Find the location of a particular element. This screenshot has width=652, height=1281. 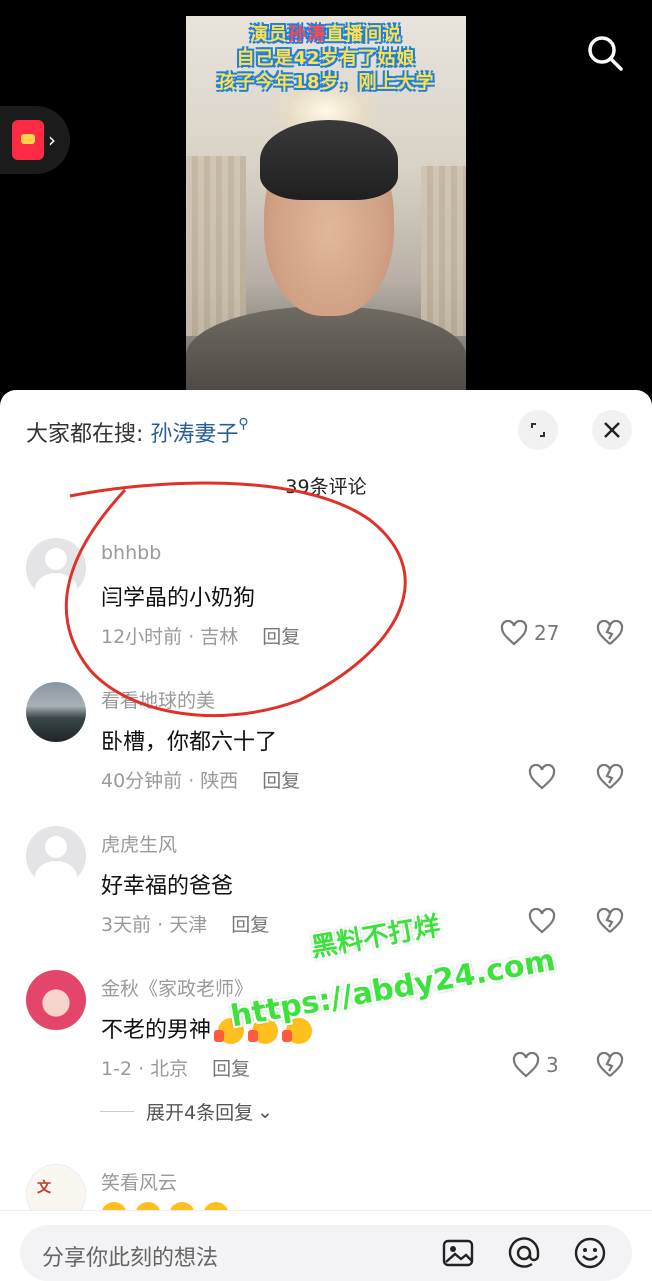

comment-username: 虎虎生风 is located at coordinates (139, 843).